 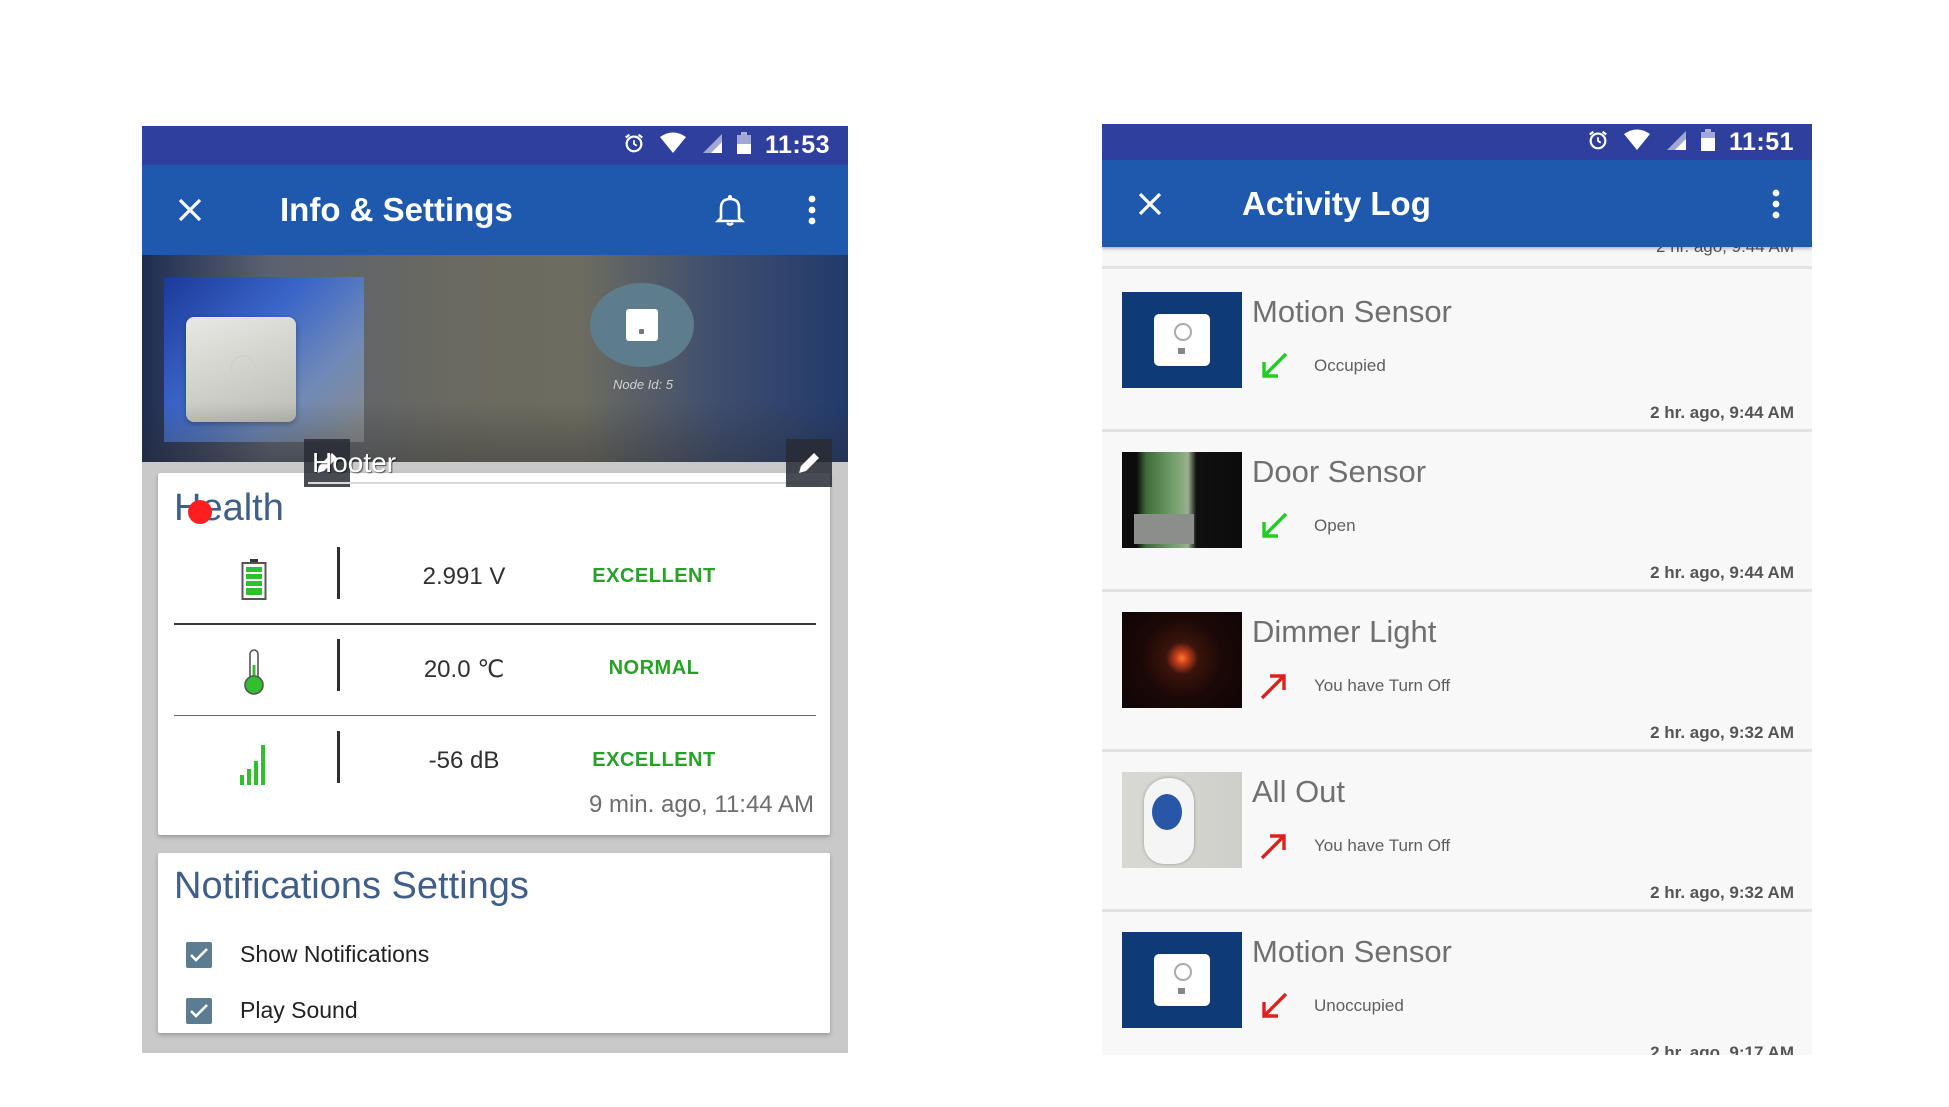 I want to click on door-sensor-thumbnail, so click(x=1182, y=500).